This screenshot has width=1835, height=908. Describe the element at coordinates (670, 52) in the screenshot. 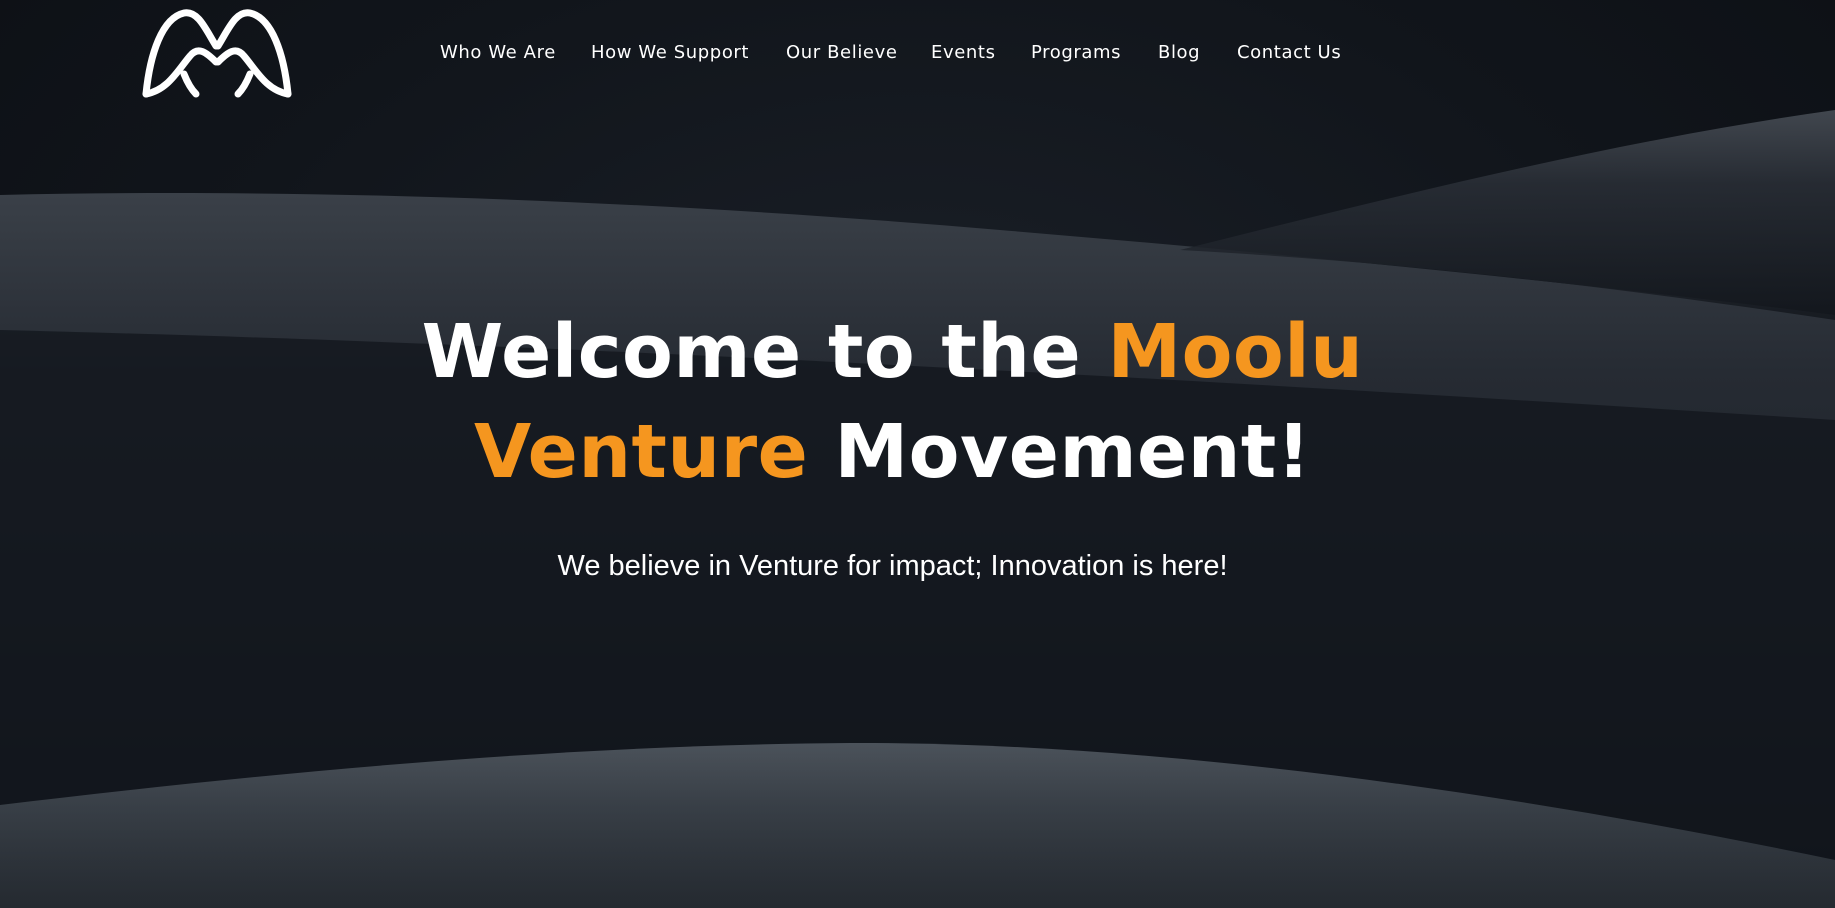

I see `nav-item-how-we-support: How We Support` at that location.